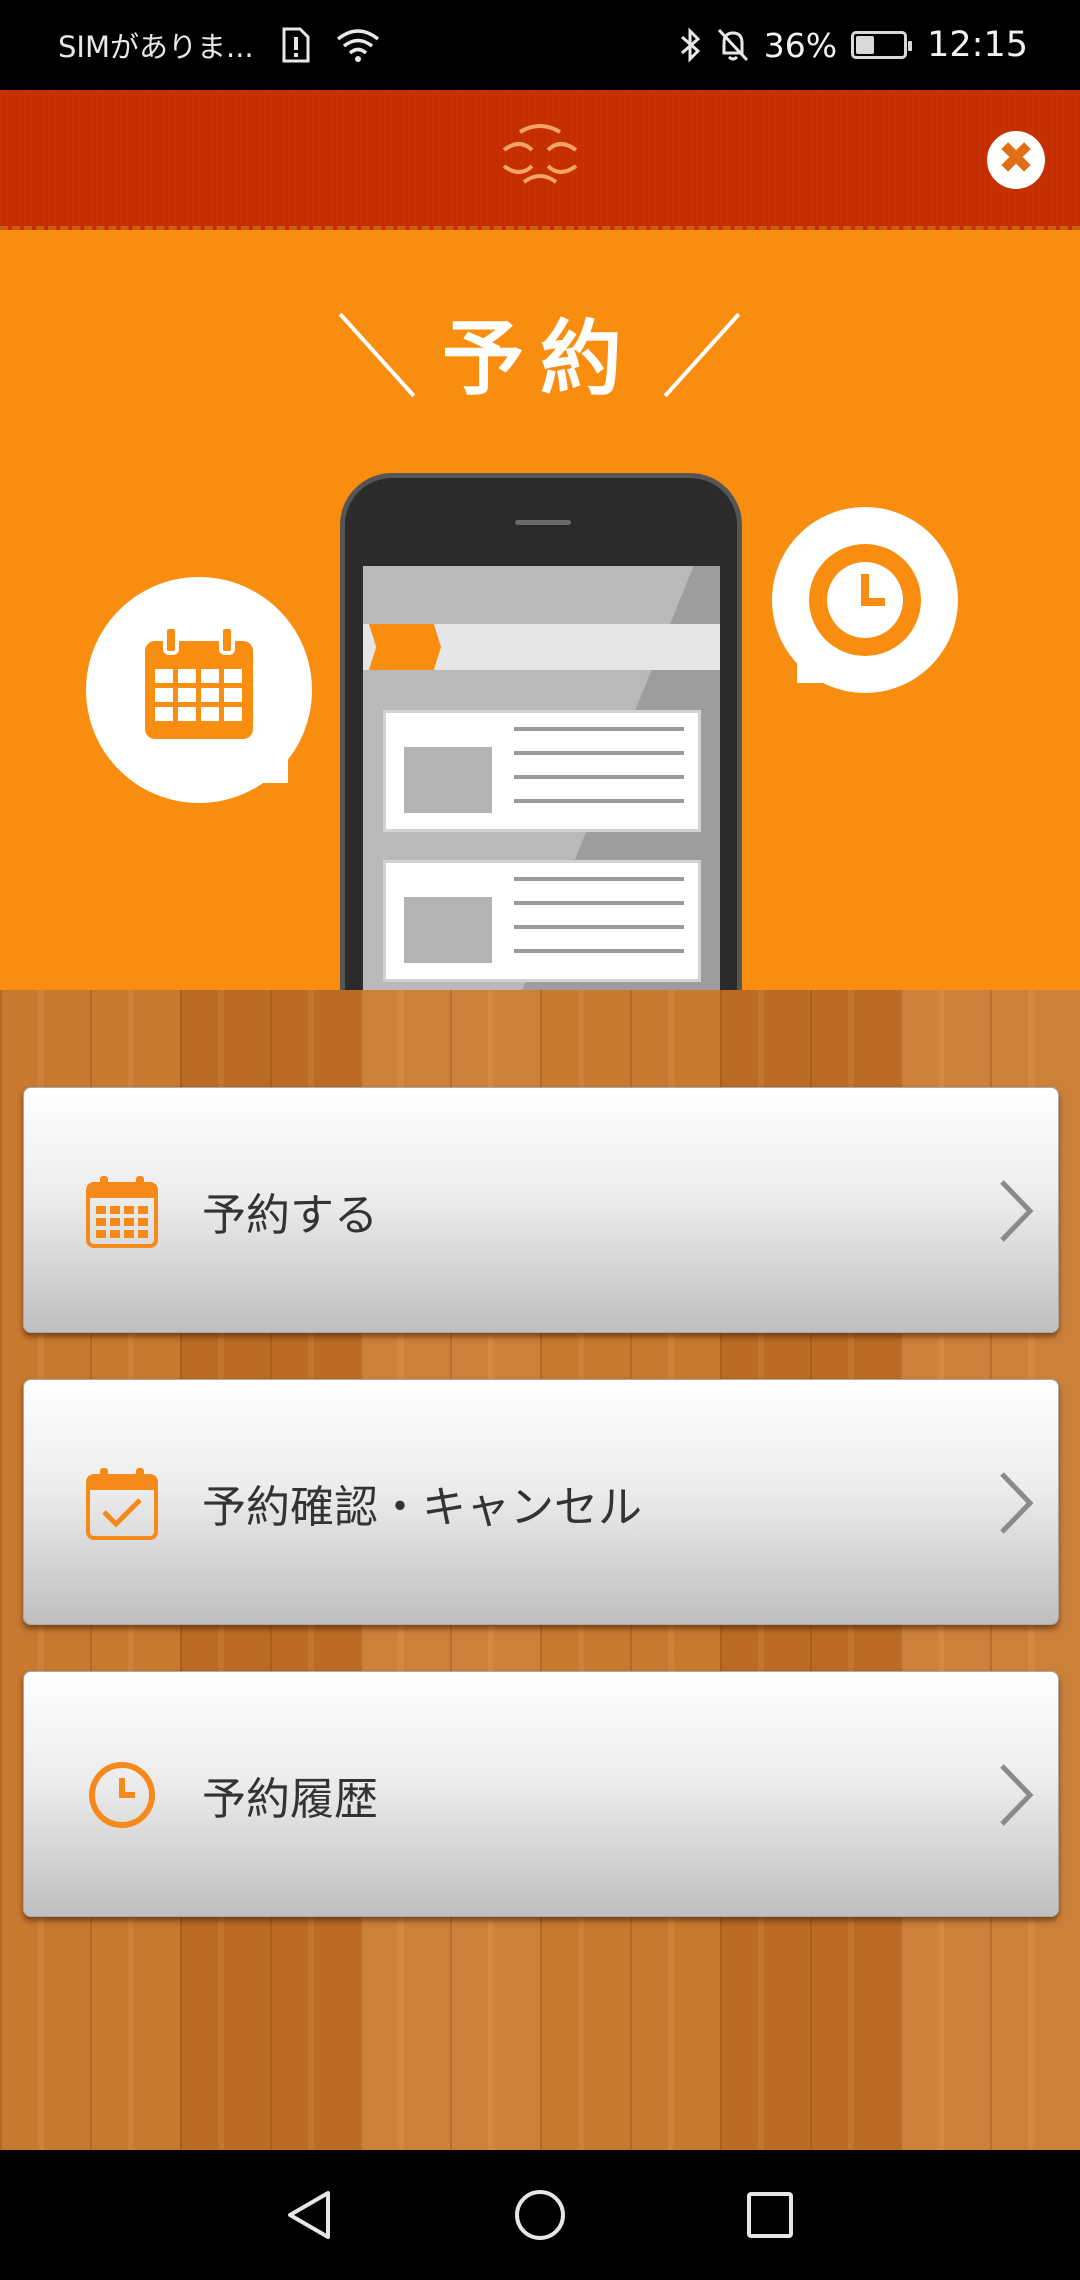 This screenshot has width=1080, height=2280. Describe the element at coordinates (290, 1799) in the screenshot. I see `history-label: 予約履歴` at that location.